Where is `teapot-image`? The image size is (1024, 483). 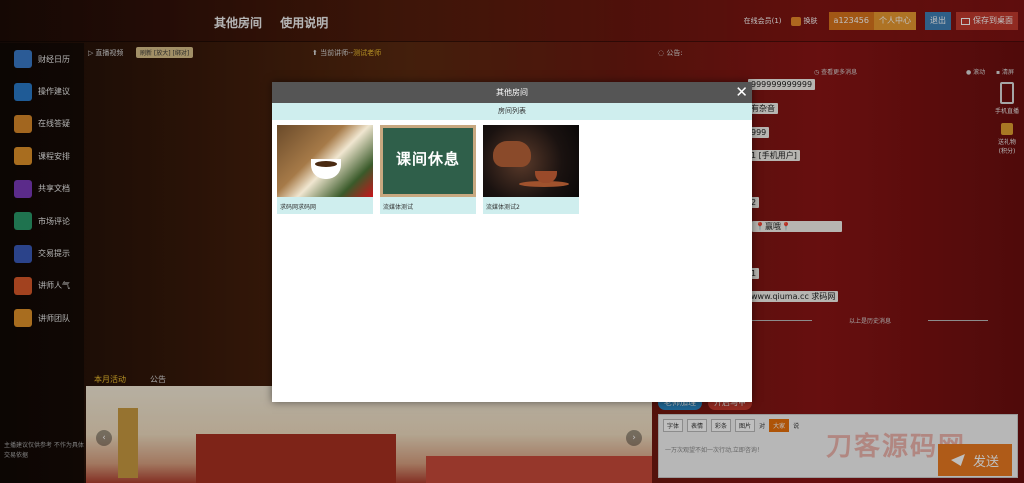
teapot-image is located at coordinates (512, 154).